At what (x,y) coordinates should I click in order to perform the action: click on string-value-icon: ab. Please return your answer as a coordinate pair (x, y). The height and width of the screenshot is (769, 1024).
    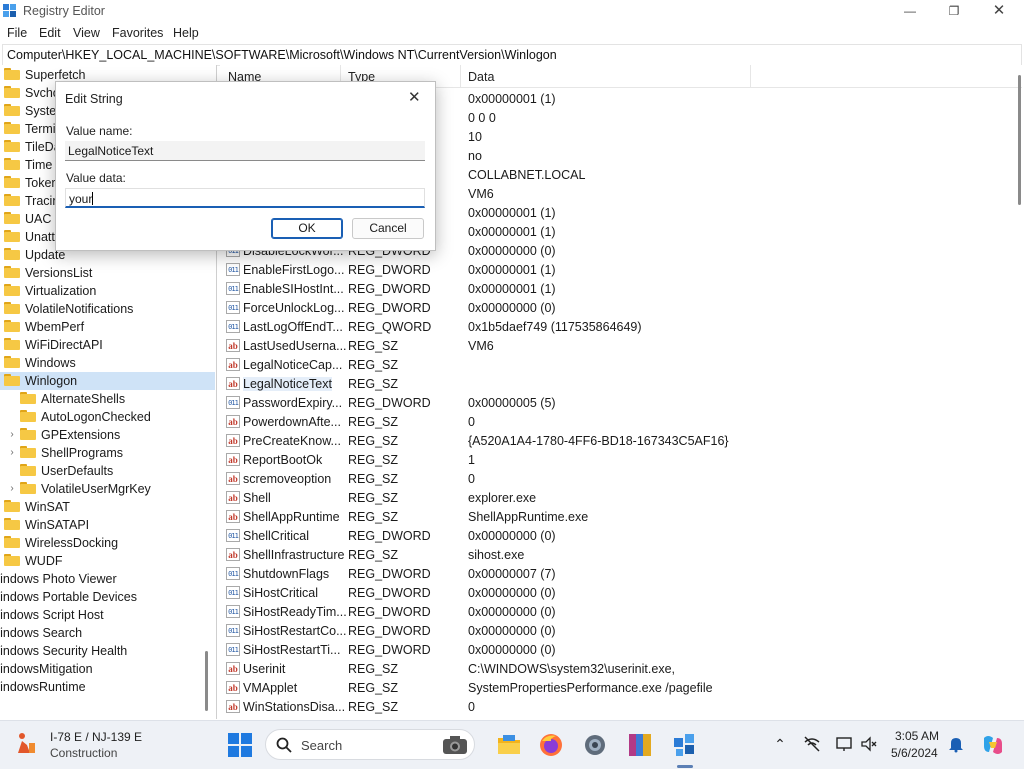
    Looking at the image, I should click on (233, 497).